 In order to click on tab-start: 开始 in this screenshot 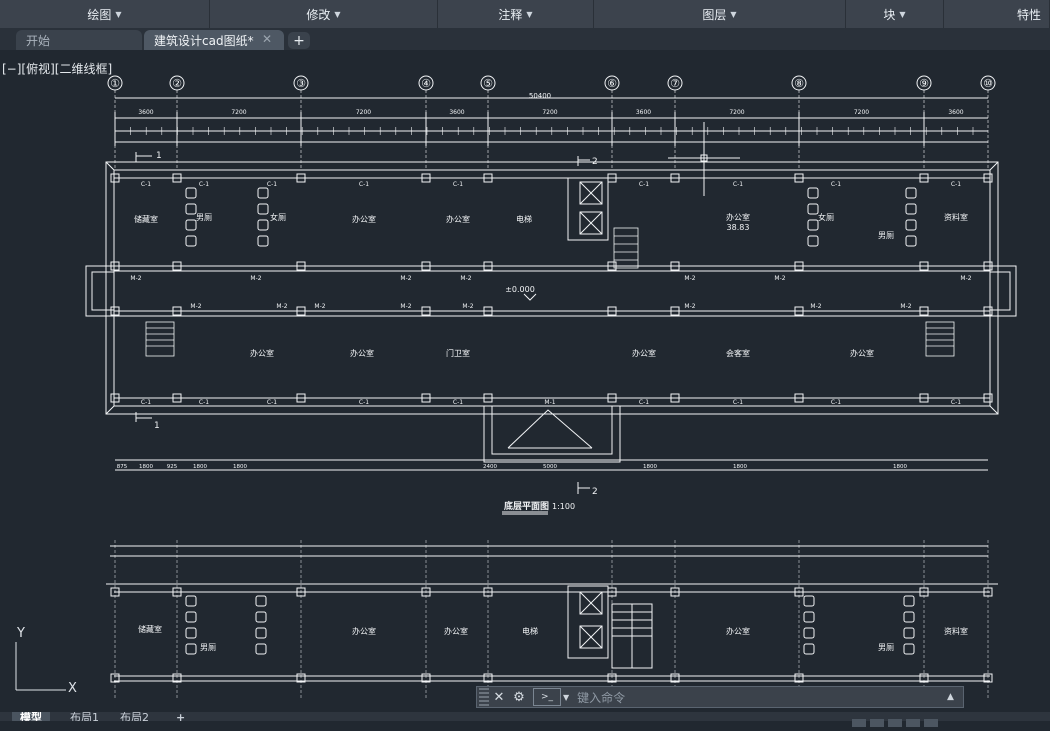, I will do `click(79, 40)`.